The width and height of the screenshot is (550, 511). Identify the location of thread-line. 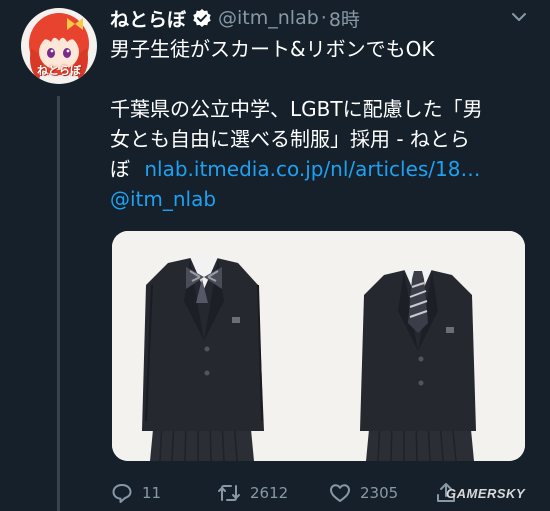
(58, 303).